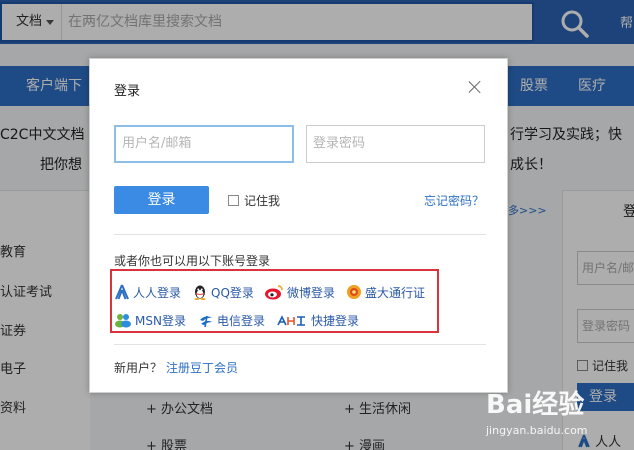  What do you see at coordinates (160, 321) in the screenshot?
I see `msn-login-label: MSN登录` at bounding box center [160, 321].